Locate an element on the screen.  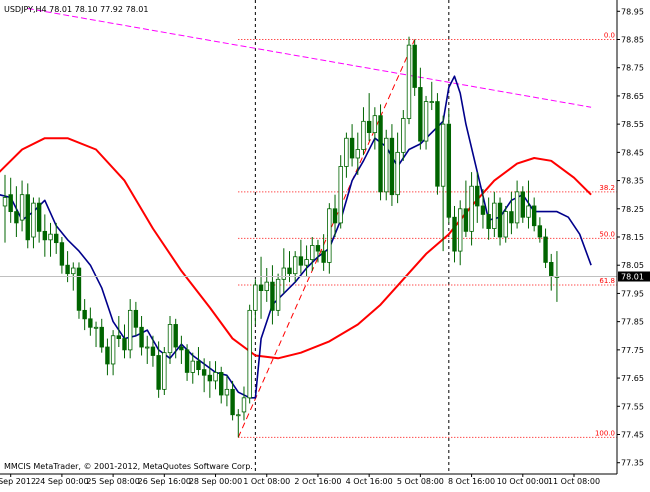
price-tick-label: 78.95 is located at coordinates (632, 11).